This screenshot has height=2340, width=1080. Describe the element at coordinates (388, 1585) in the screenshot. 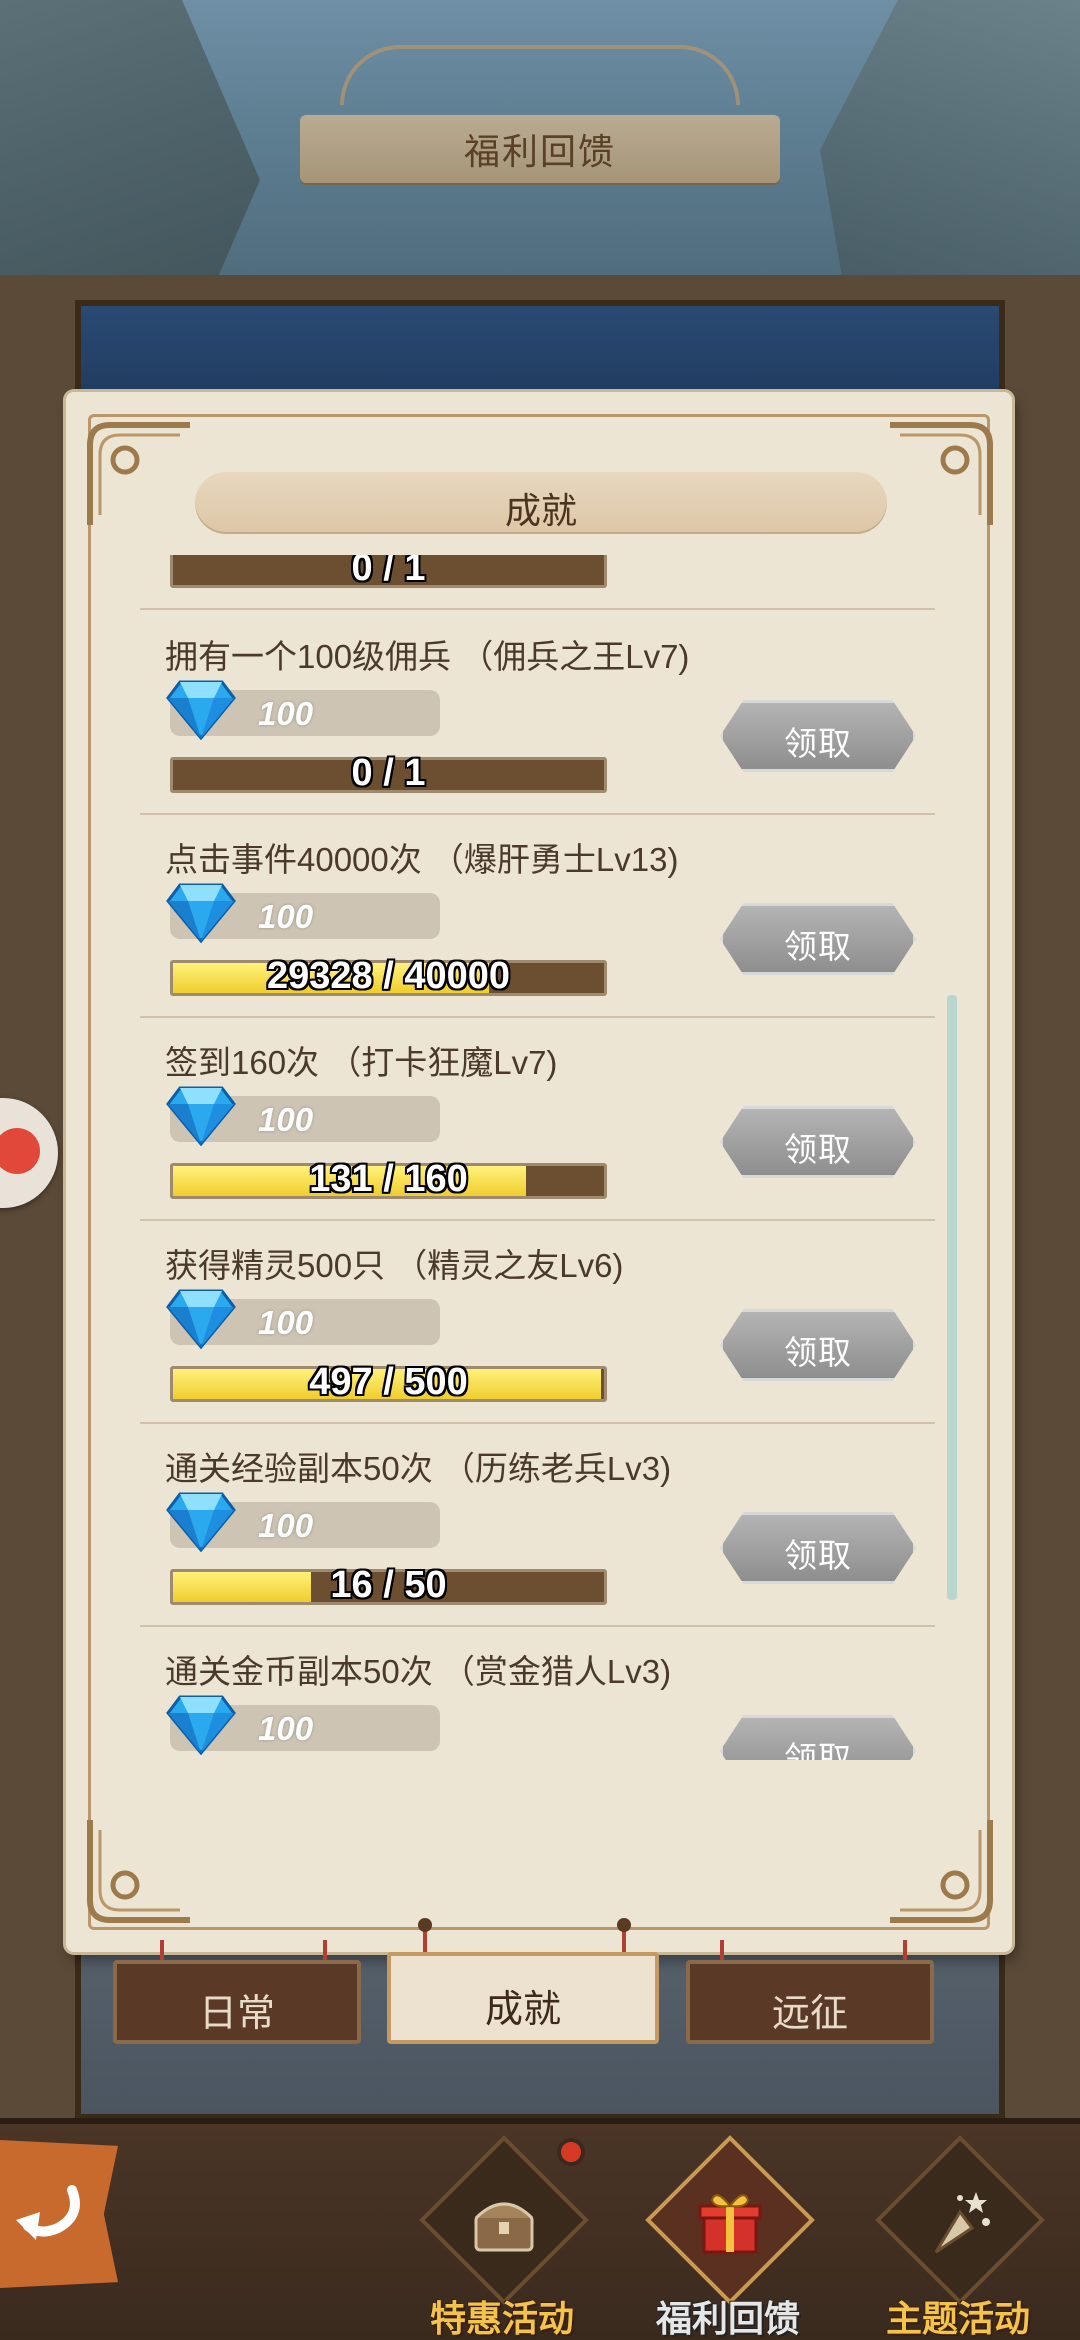

I see `progress-text: 16 / 50` at that location.